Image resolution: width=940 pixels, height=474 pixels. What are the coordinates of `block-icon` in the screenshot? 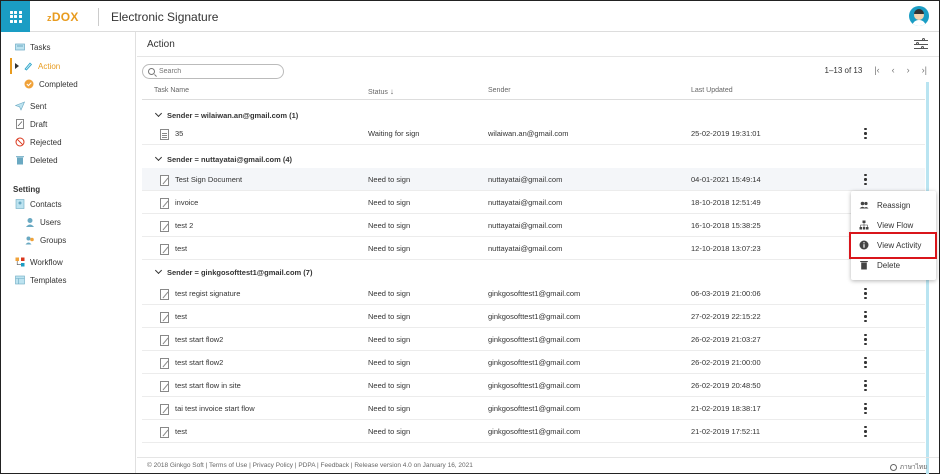 It's located at (20, 142).